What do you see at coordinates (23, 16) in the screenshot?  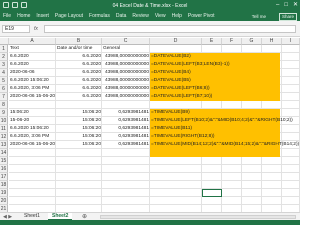 I see `tab-home: Home` at bounding box center [23, 16].